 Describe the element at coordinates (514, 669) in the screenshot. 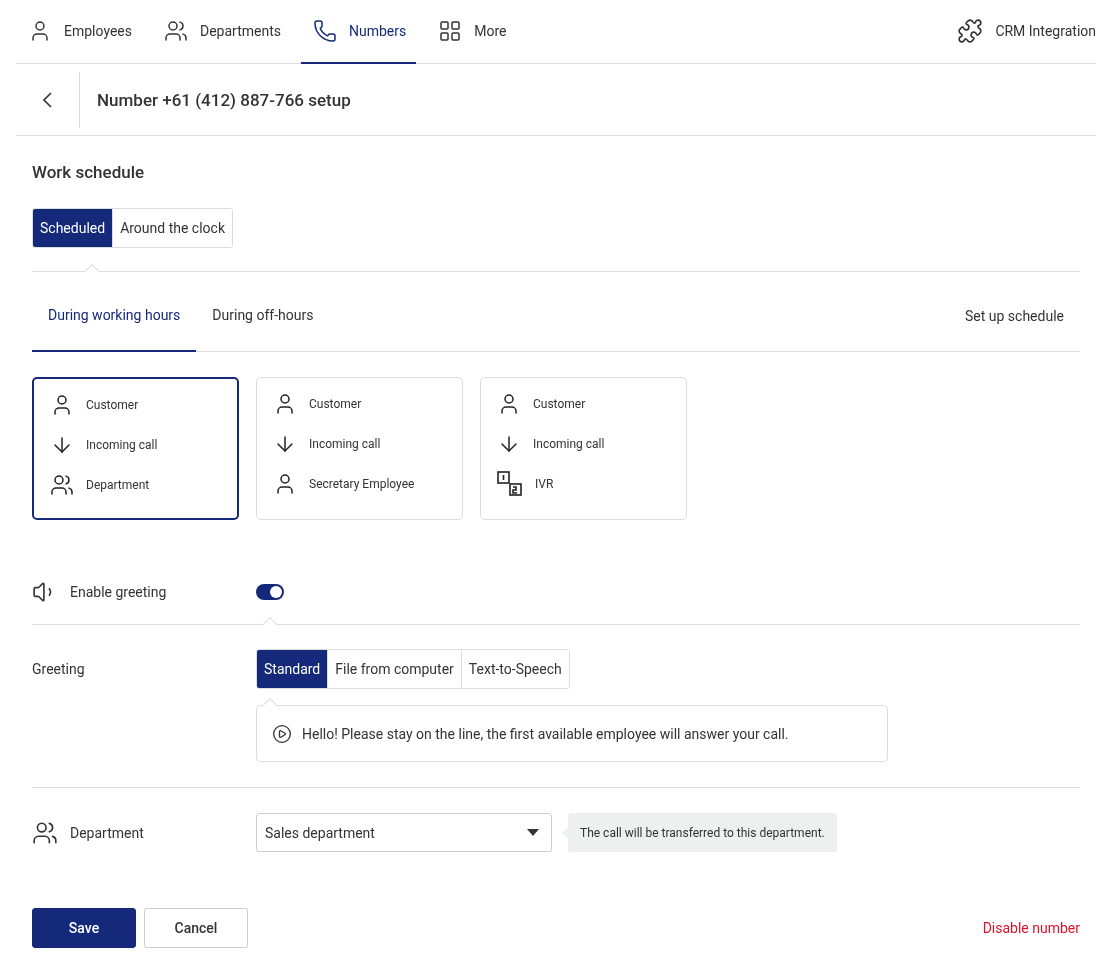

I see `segment-button: Text-to-Speech` at that location.